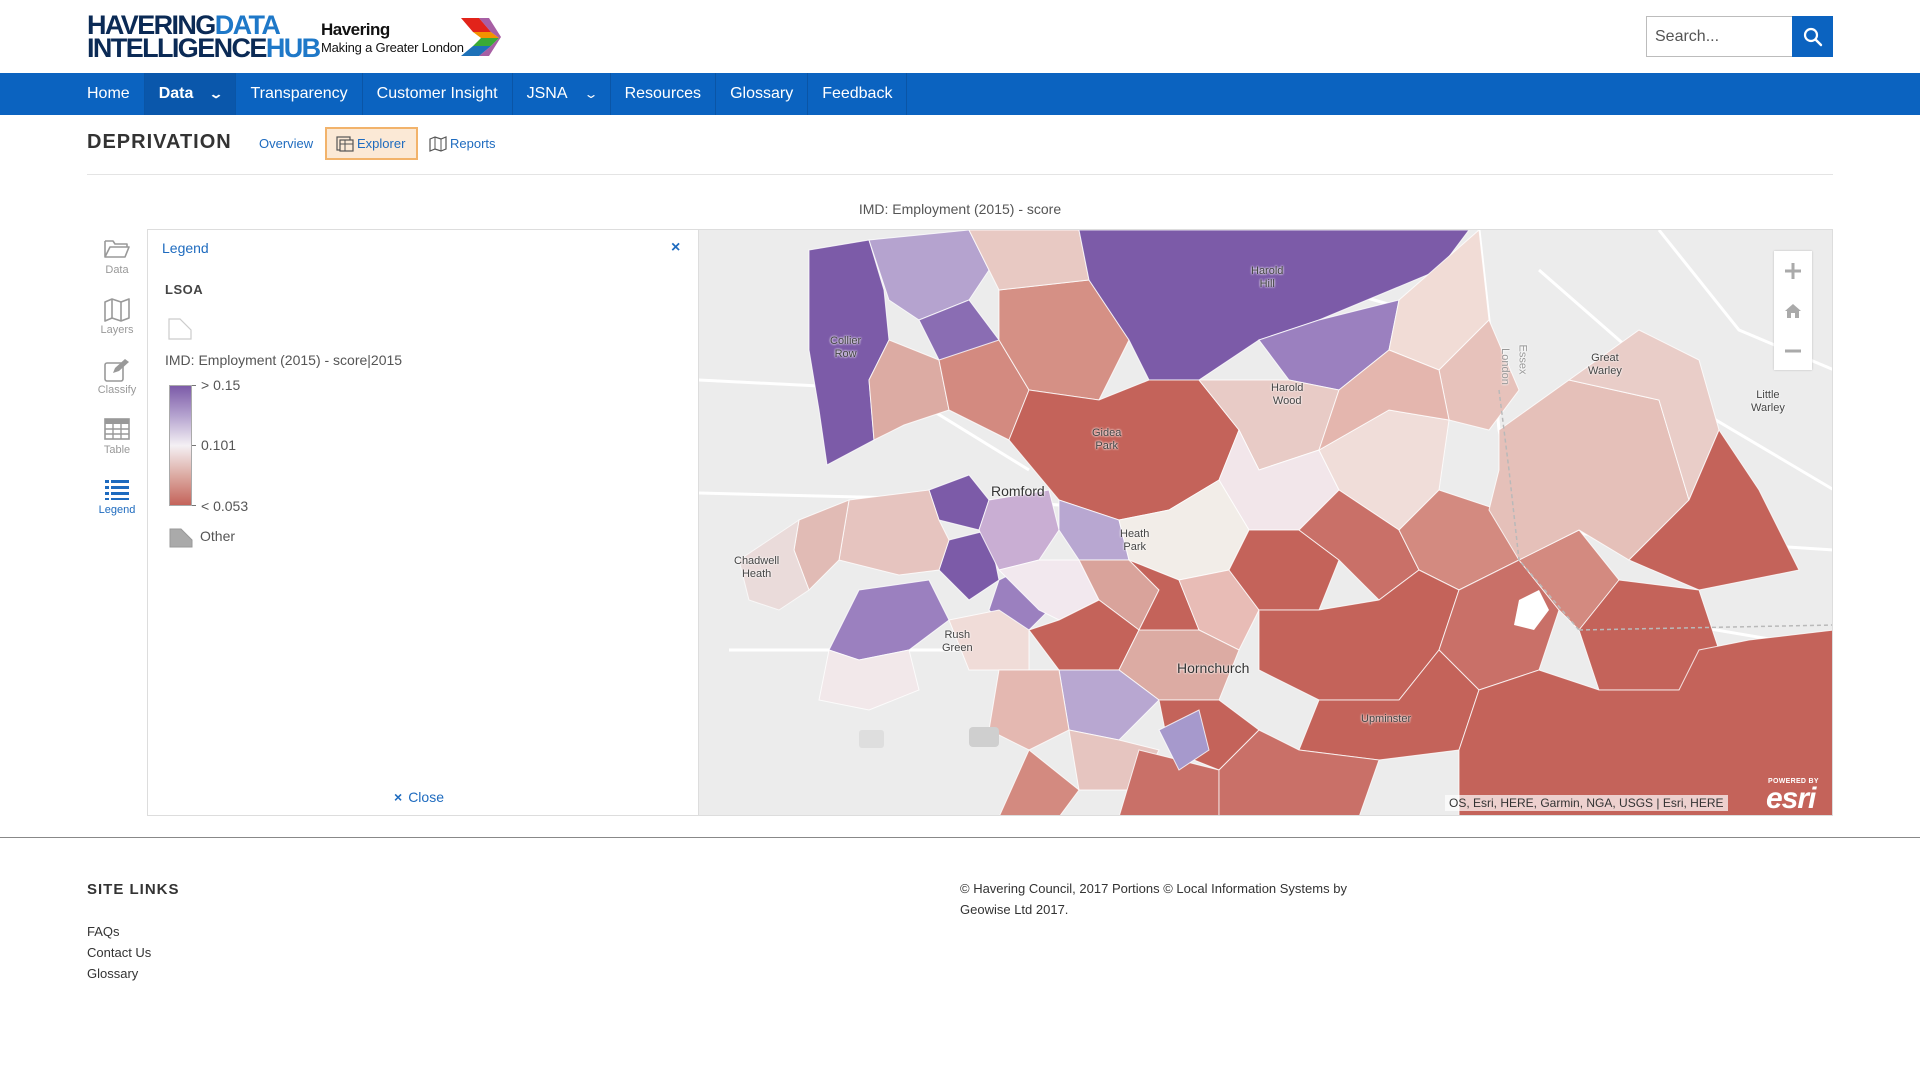 The width and height of the screenshot is (1920, 1080). What do you see at coordinates (103, 931) in the screenshot?
I see `footer-link-faqs: FAQs` at bounding box center [103, 931].